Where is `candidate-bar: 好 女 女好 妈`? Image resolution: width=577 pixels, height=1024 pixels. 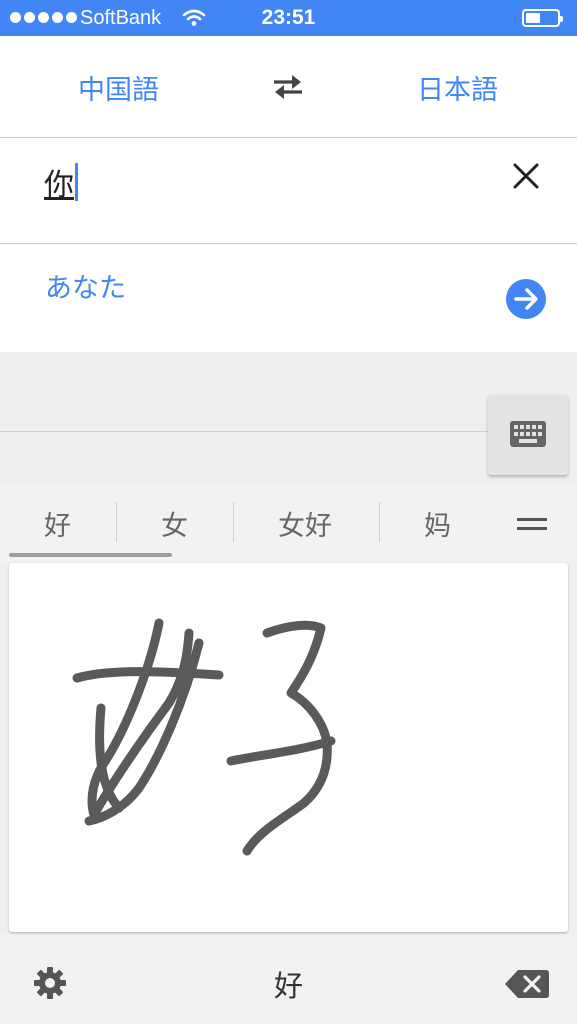 candidate-bar: 好 女 女好 妈 is located at coordinates (288, 522).